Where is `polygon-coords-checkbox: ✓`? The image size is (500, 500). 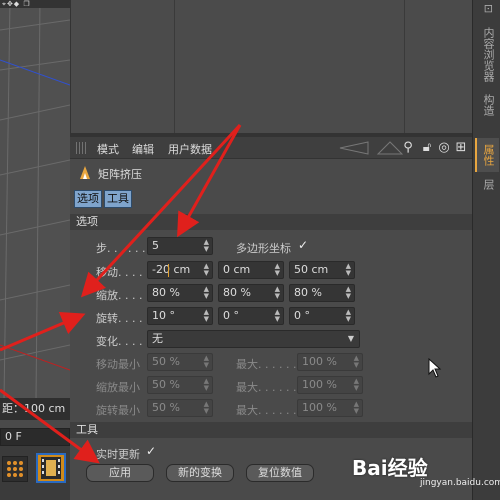
polygon-coords-checkbox: ✓ is located at coordinates (303, 245).